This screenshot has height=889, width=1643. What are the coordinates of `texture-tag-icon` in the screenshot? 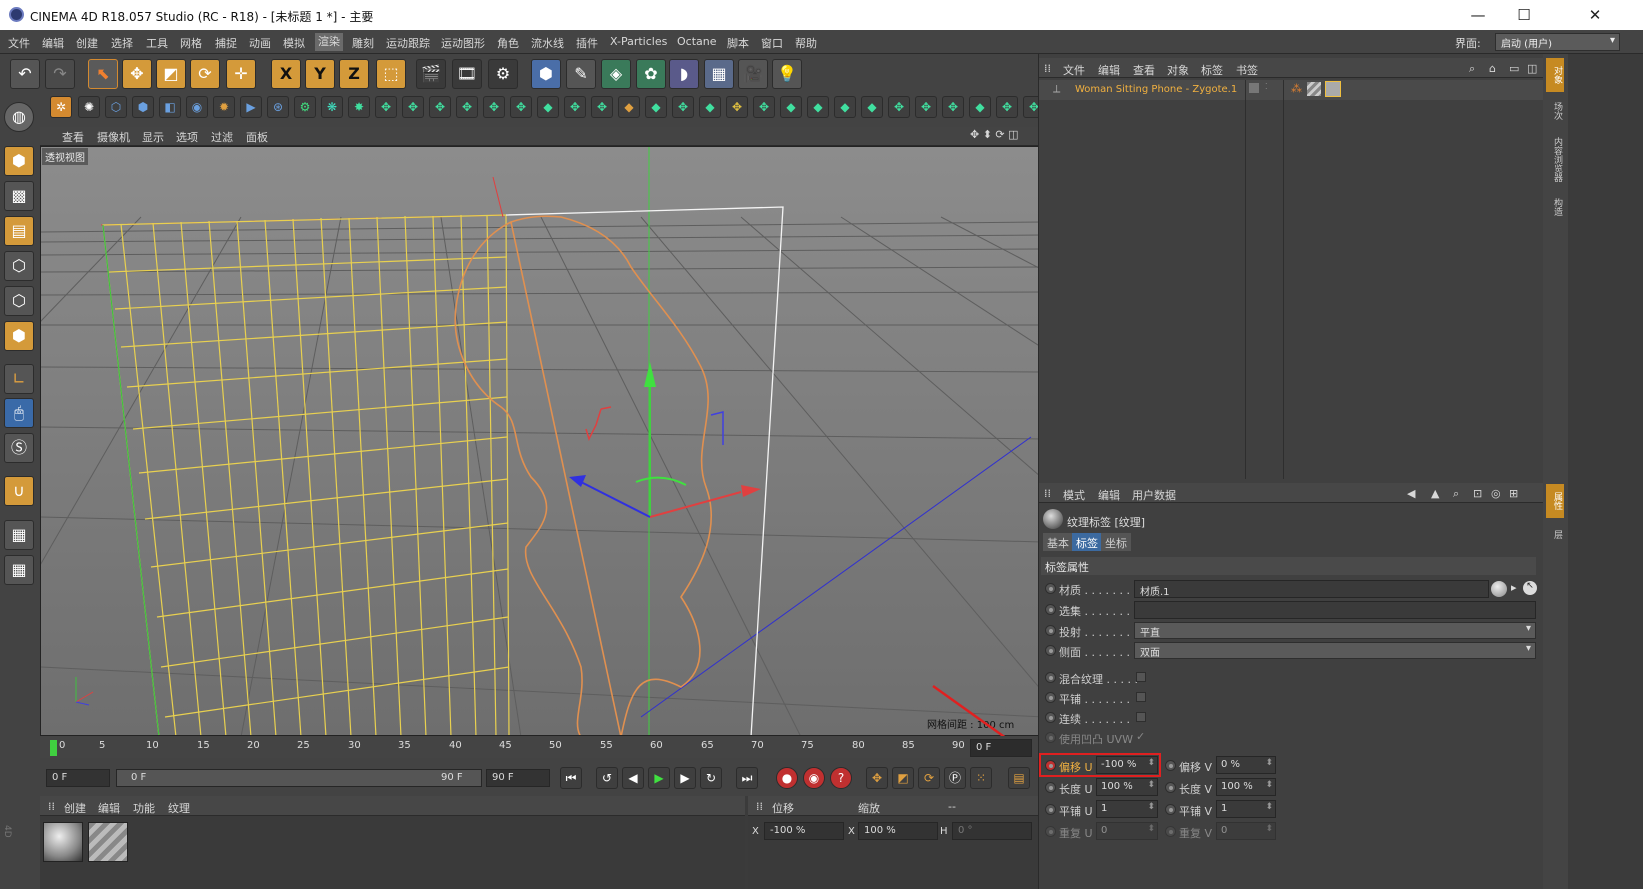 It's located at (1333, 89).